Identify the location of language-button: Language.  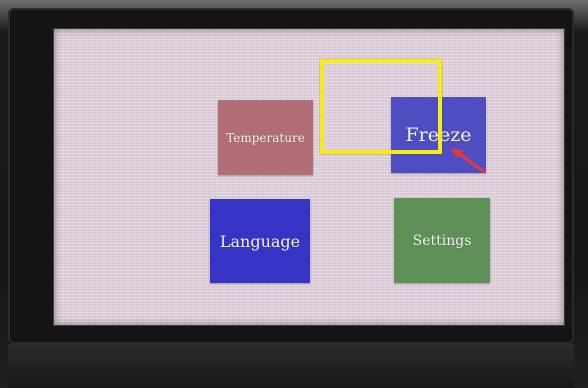
(260, 241).